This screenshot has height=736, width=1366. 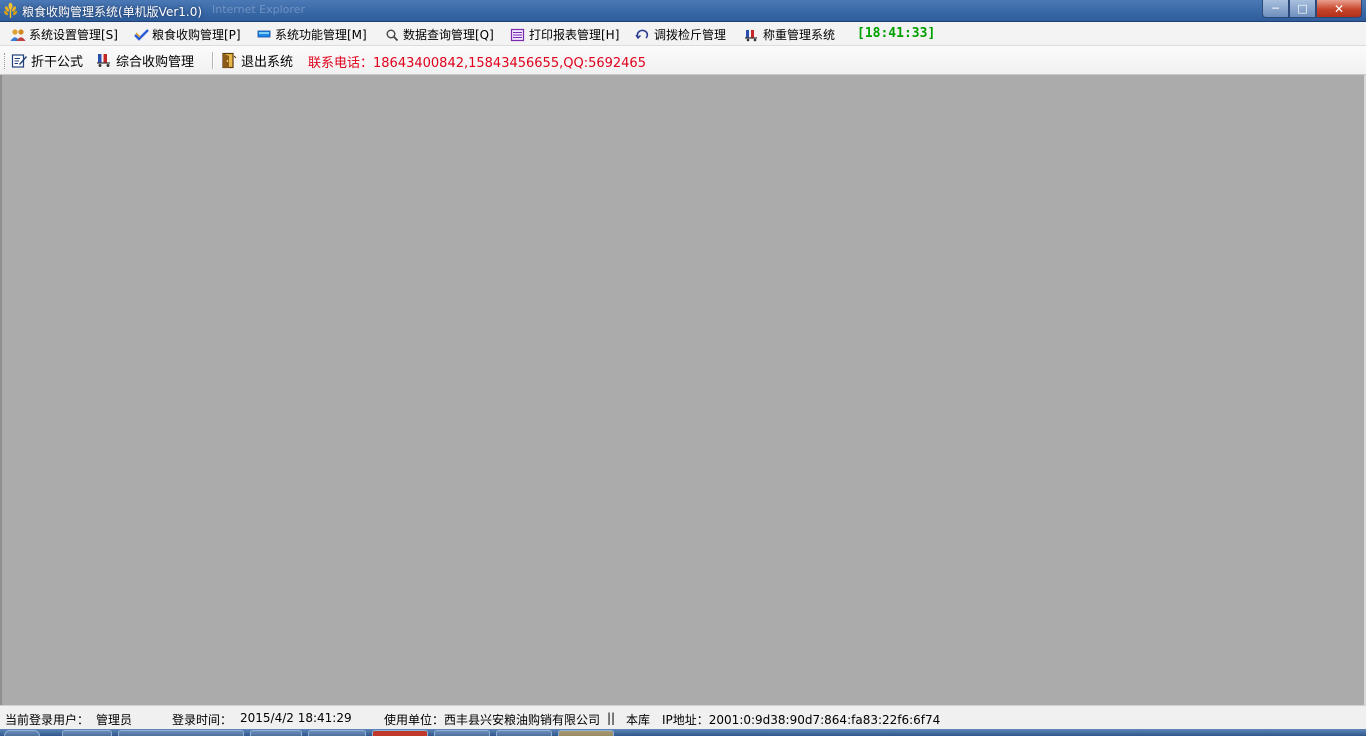 What do you see at coordinates (492, 720) in the screenshot?
I see `status-unit: 使用单位：西丰县兴安粮油购销有限公司` at bounding box center [492, 720].